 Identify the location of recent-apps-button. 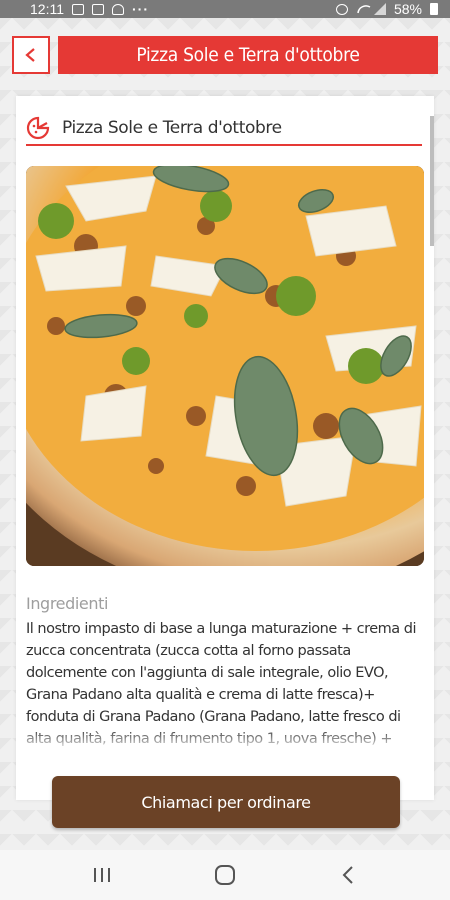
(102, 875).